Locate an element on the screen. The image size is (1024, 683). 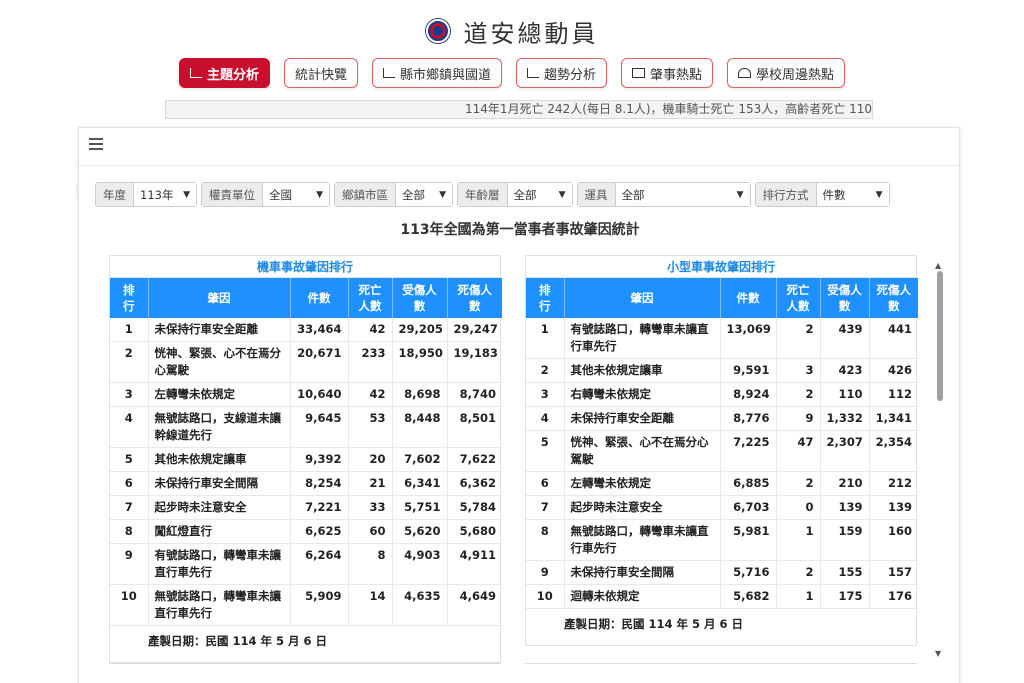
col-casualties: 死傷人數 is located at coordinates (893, 298).